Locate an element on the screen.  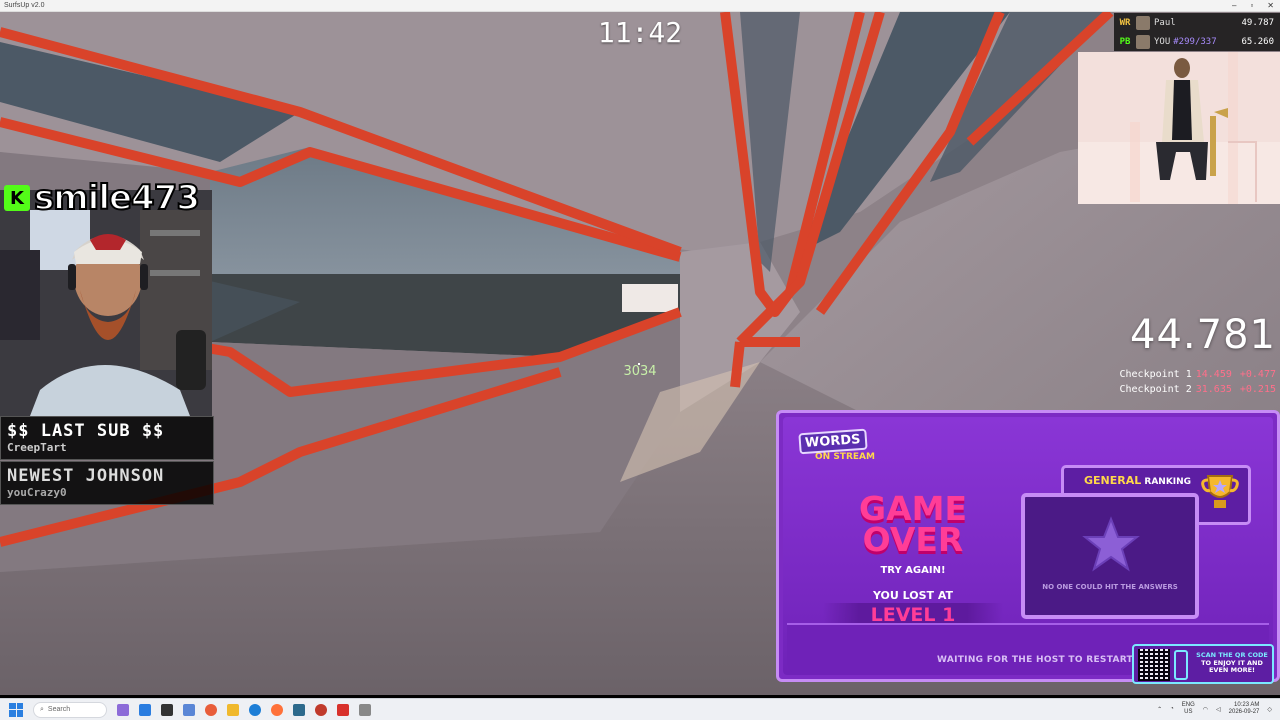
checkpoint-label: Checkpoint 2 is located at coordinates (1155, 389).